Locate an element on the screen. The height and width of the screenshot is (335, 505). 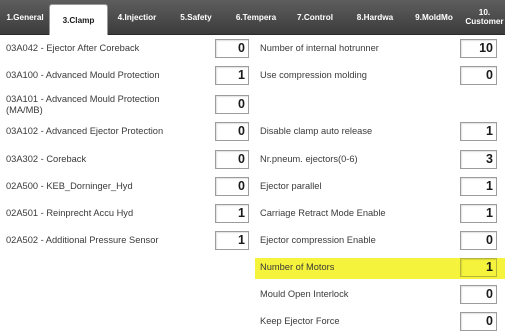
param-label: Ejector compression Enable is located at coordinates (318, 240).